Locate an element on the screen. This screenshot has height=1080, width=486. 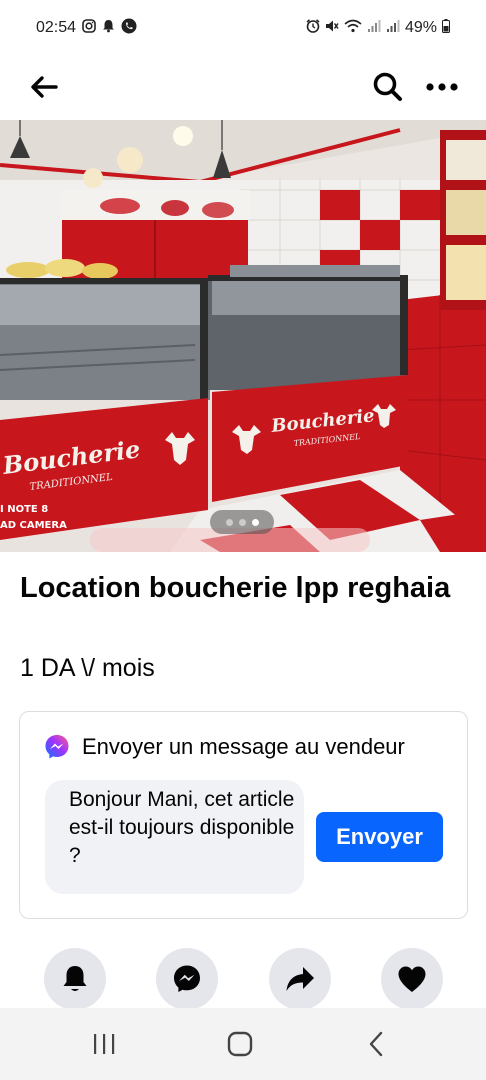
home-icon is located at coordinates (240, 1044).